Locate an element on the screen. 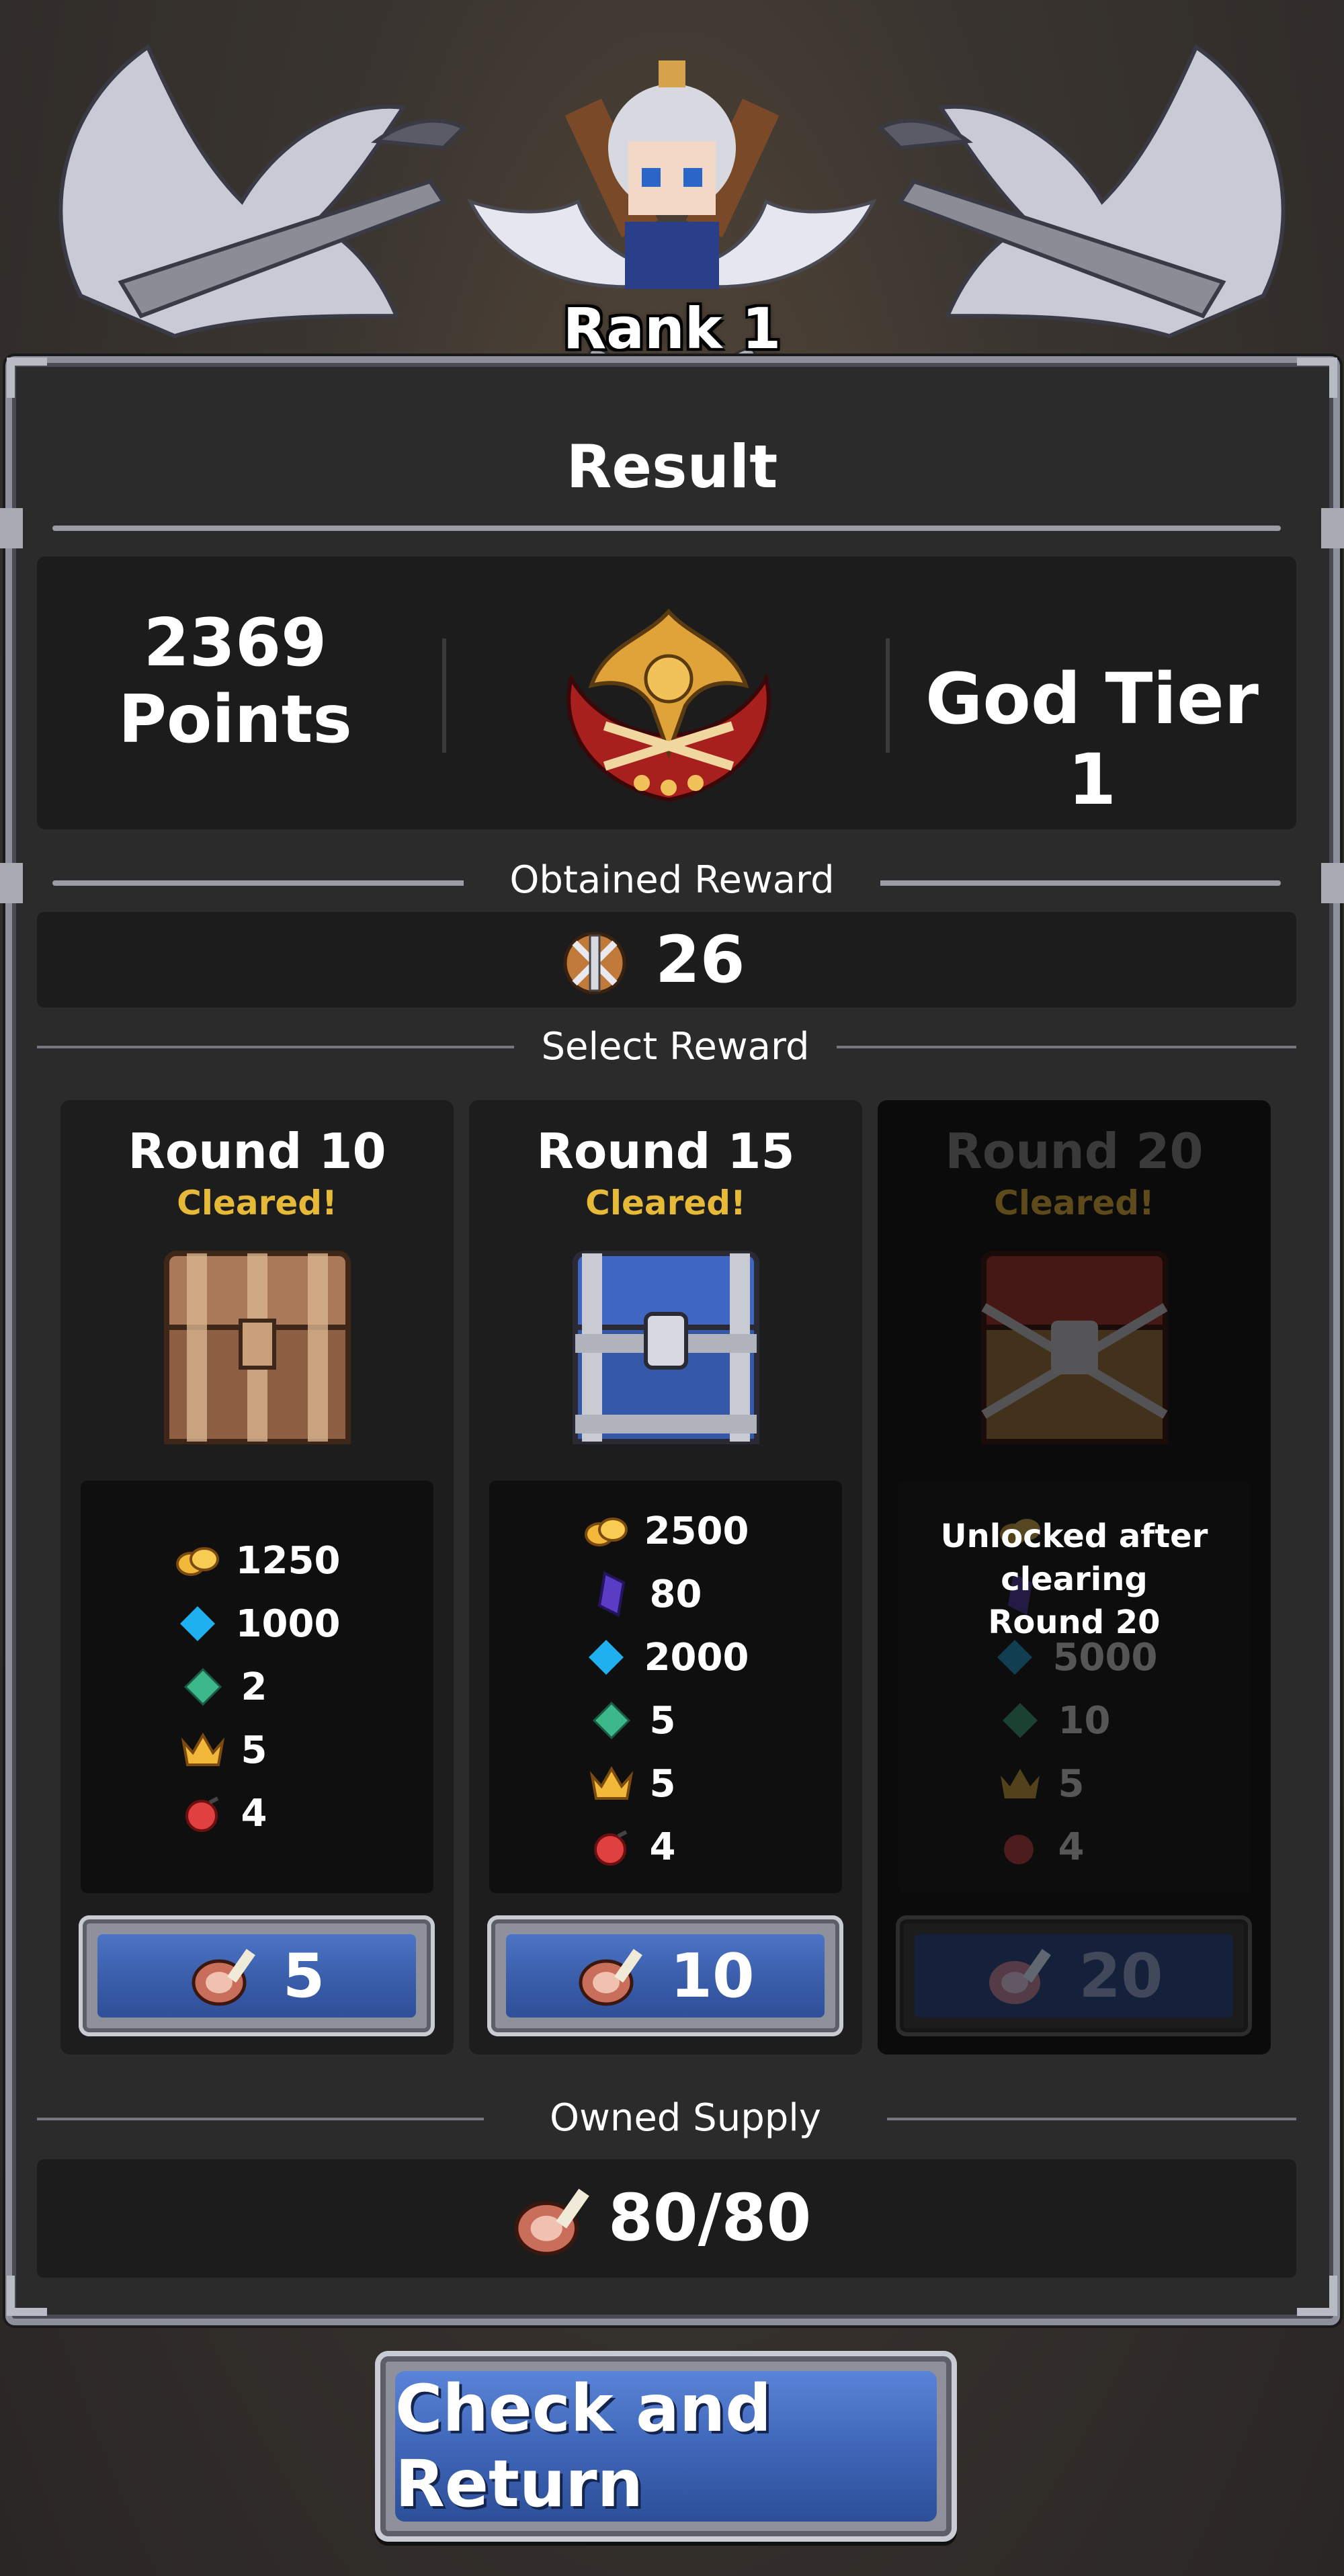 Image resolution: width=1344 pixels, height=2576 pixels. reward-items: 1250 1000 2 5 4 is located at coordinates (257, 1687).